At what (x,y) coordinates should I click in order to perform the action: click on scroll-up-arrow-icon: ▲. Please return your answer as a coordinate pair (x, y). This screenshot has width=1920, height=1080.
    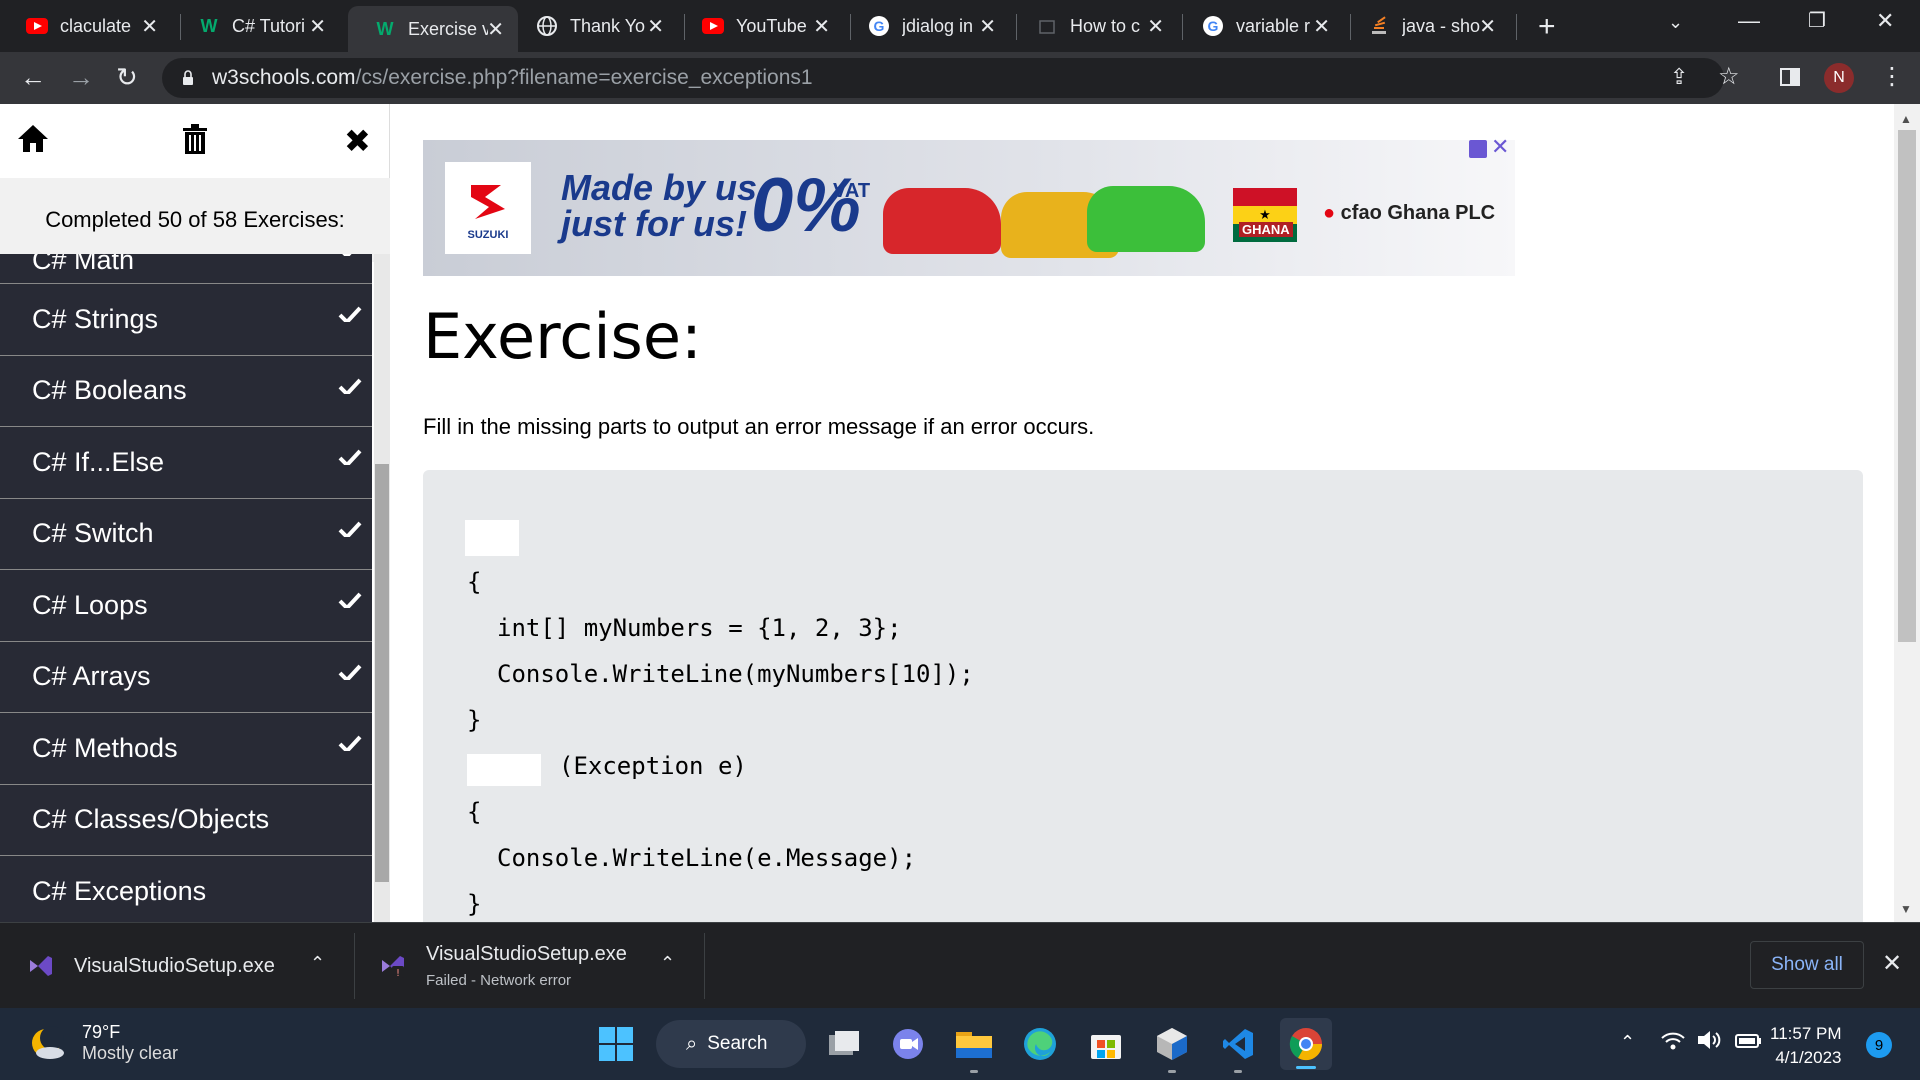
    Looking at the image, I should click on (1906, 119).